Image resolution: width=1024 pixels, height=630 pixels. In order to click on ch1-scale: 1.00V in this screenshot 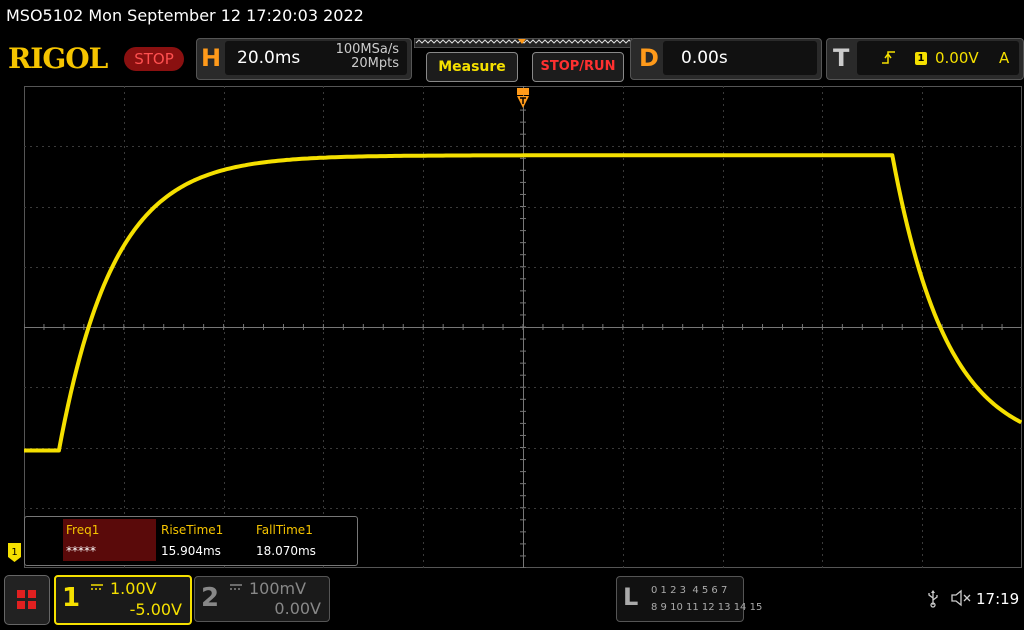, I will do `click(133, 588)`.